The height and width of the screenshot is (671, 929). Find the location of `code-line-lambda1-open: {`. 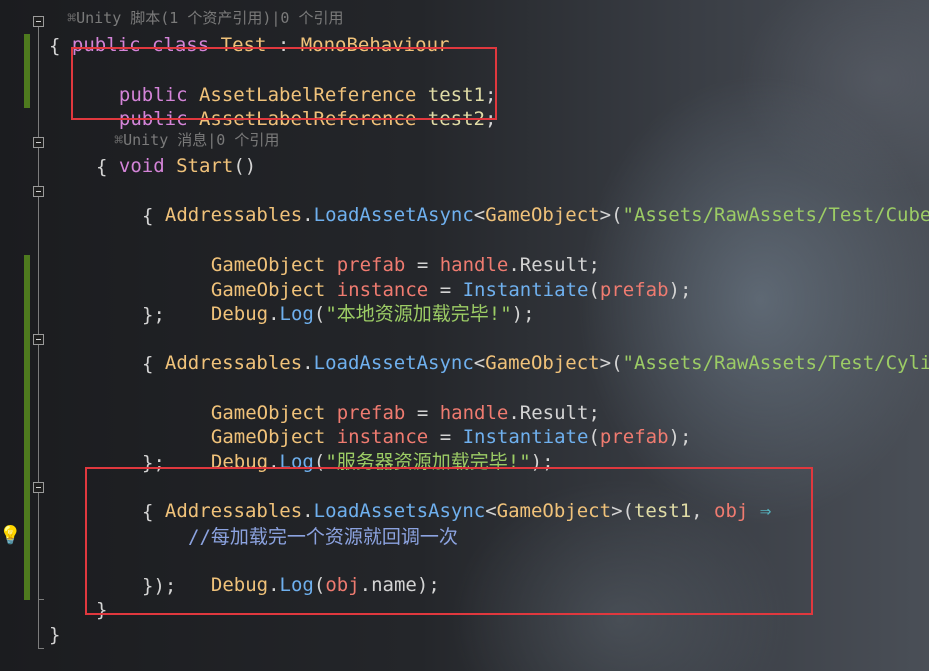

code-line-lambda1-open: { is located at coordinates (147, 216).